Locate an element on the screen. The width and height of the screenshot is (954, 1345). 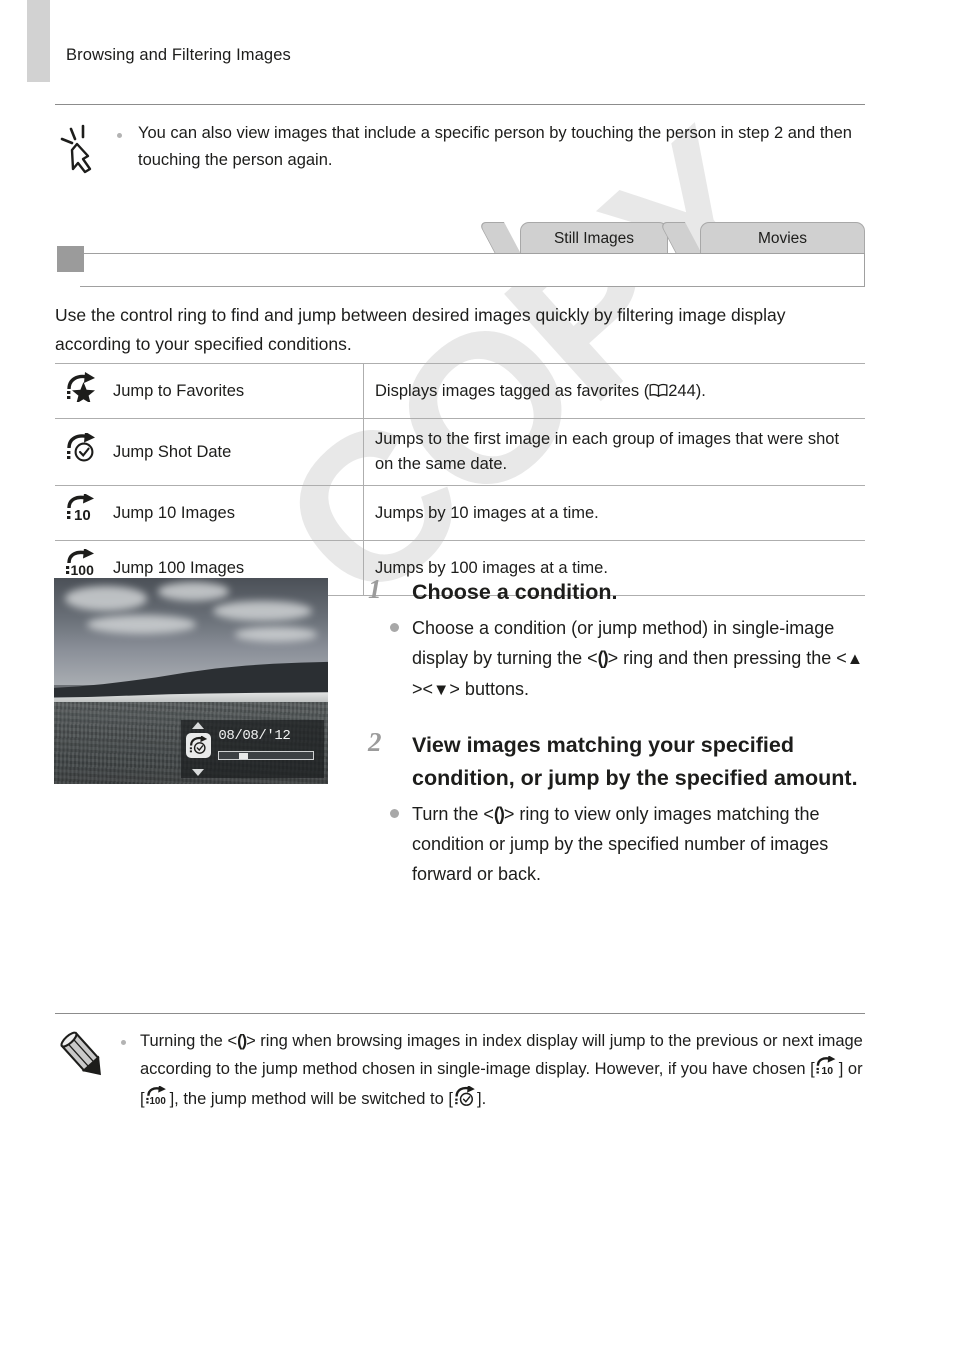
divider-note-top is located at coordinates (460, 1013).